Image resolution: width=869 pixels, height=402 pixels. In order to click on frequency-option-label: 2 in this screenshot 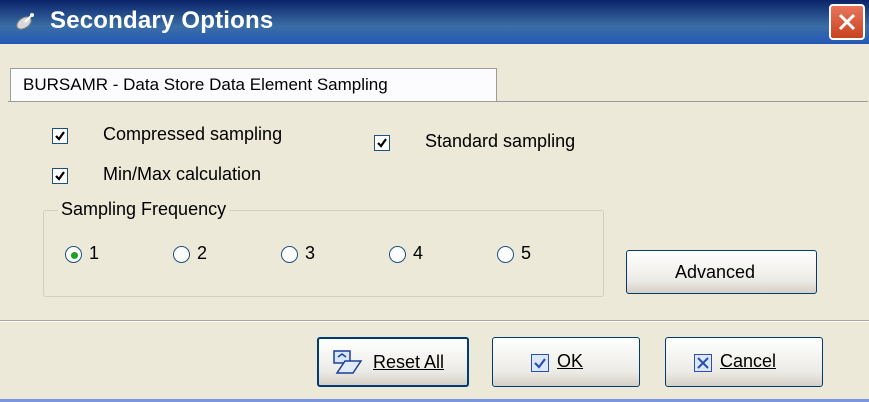, I will do `click(202, 253)`.